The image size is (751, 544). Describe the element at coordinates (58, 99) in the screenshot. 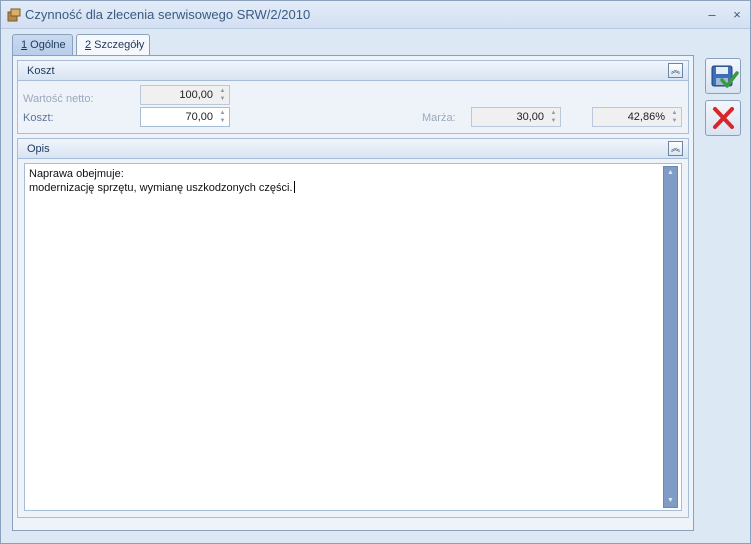

I see `wartosc-netto-label: Wartość netto:` at that location.